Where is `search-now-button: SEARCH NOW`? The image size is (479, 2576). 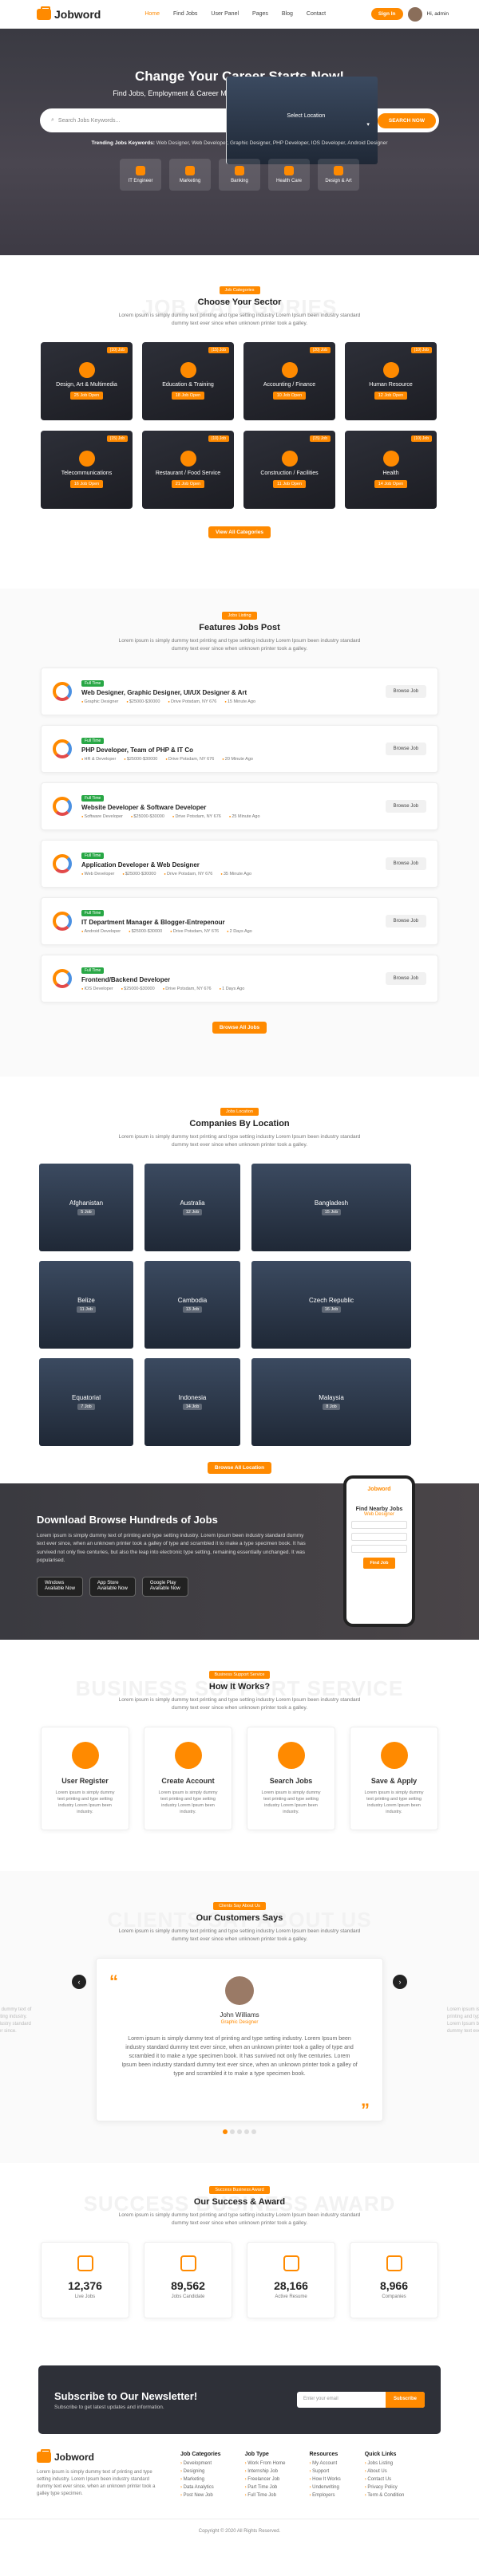
search-now-button: SEARCH NOW is located at coordinates (406, 120).